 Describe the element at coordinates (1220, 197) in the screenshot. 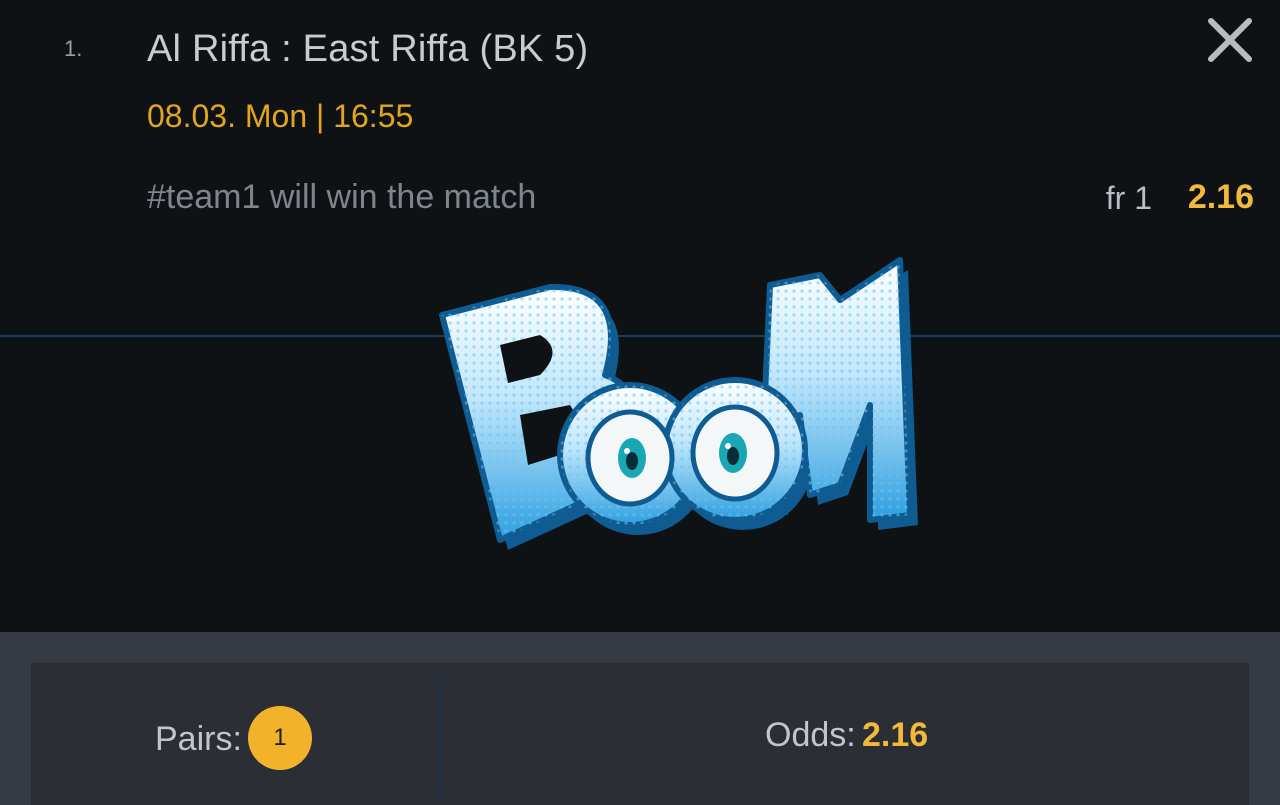

I see `bet-odd: 2.16` at that location.